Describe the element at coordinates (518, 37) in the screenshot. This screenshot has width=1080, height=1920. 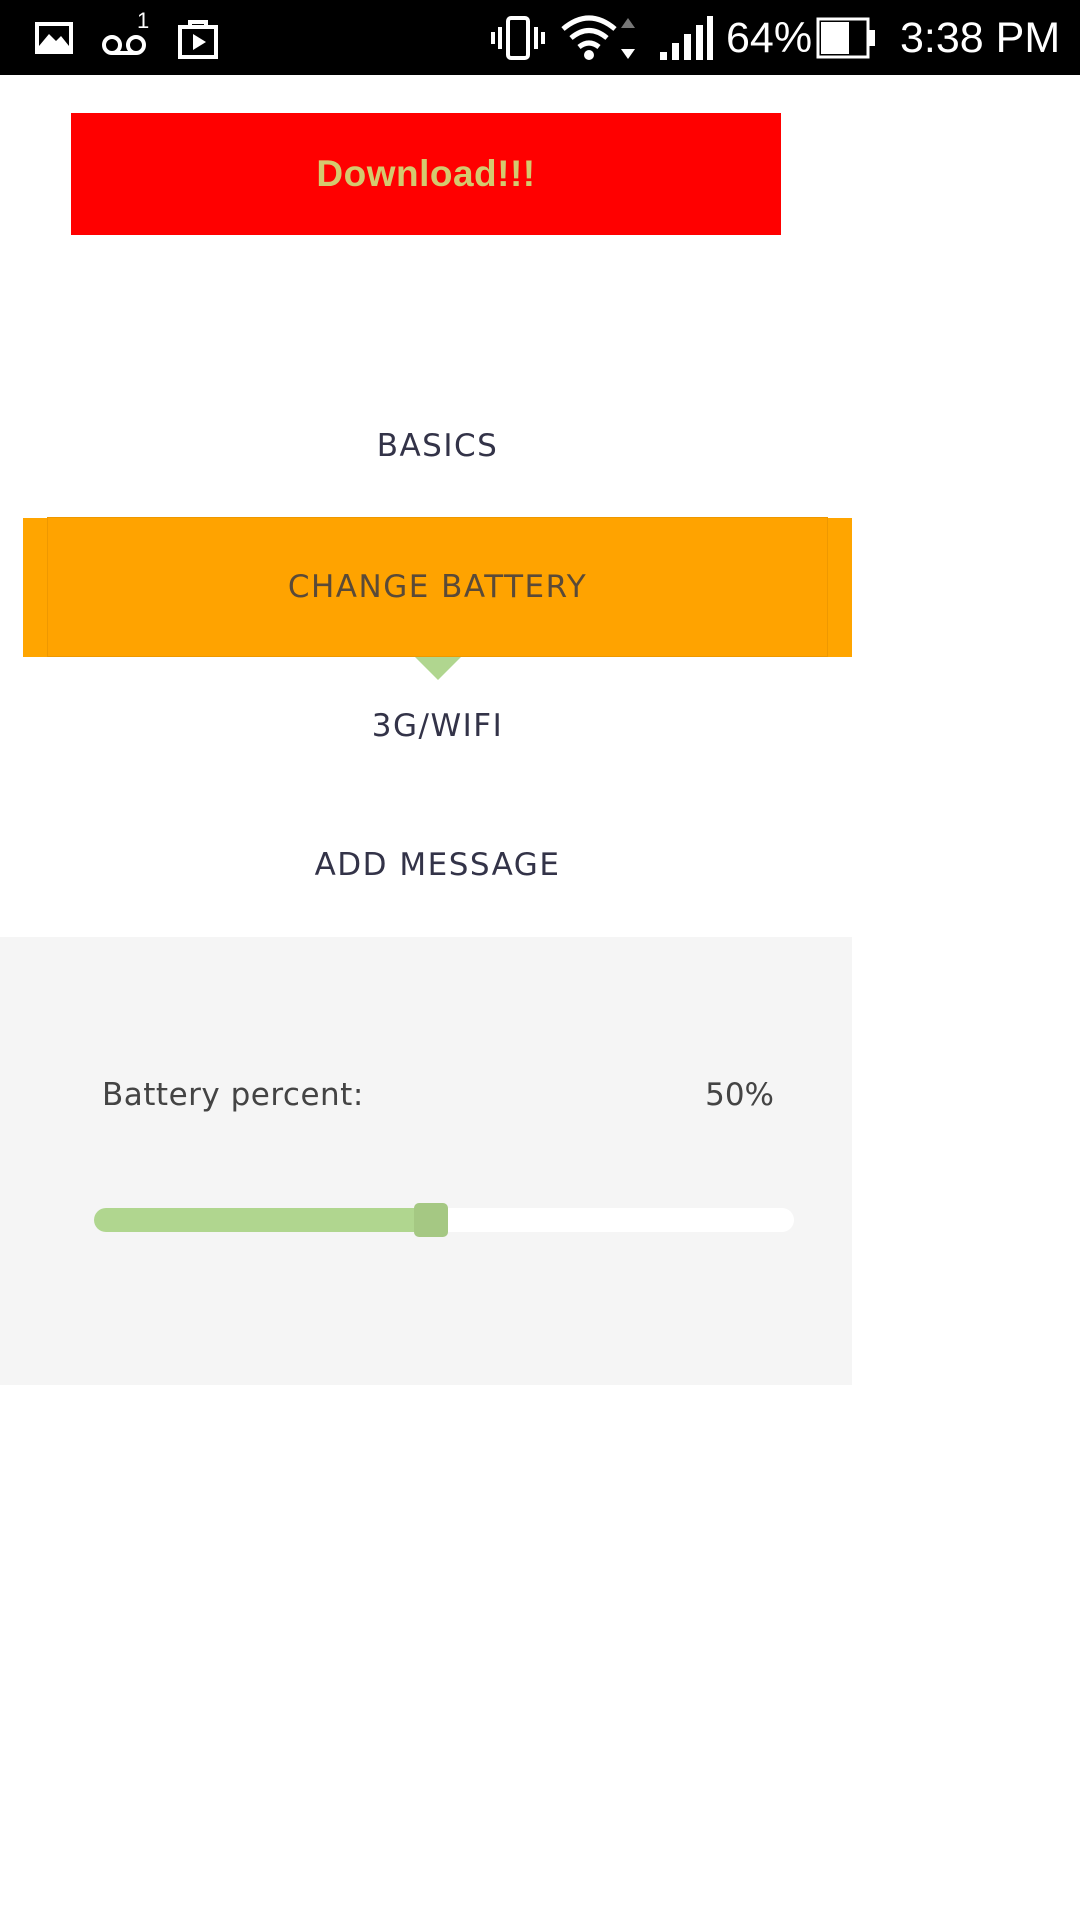
I see `vibrate-icon` at that location.